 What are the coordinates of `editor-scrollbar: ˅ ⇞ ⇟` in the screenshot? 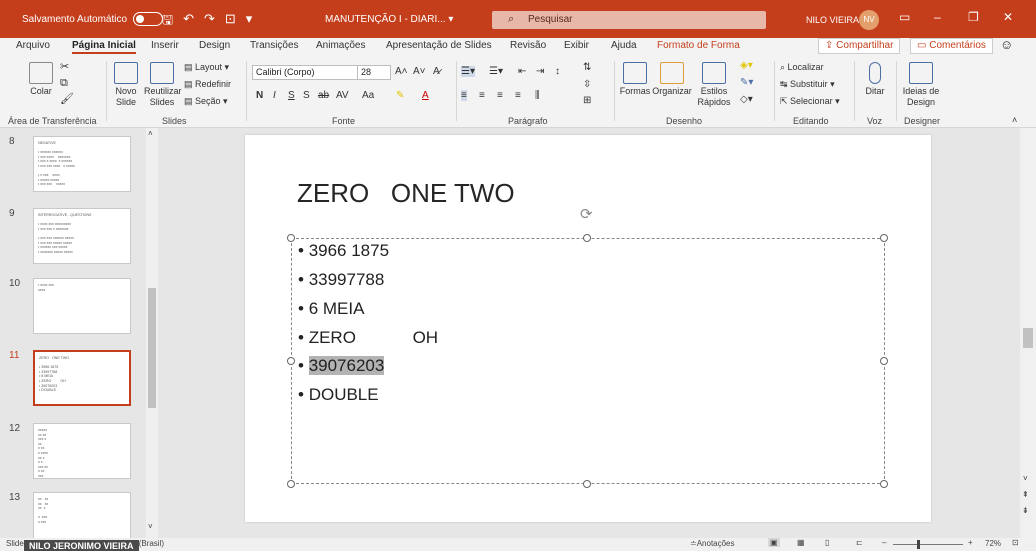 It's located at (1028, 333).